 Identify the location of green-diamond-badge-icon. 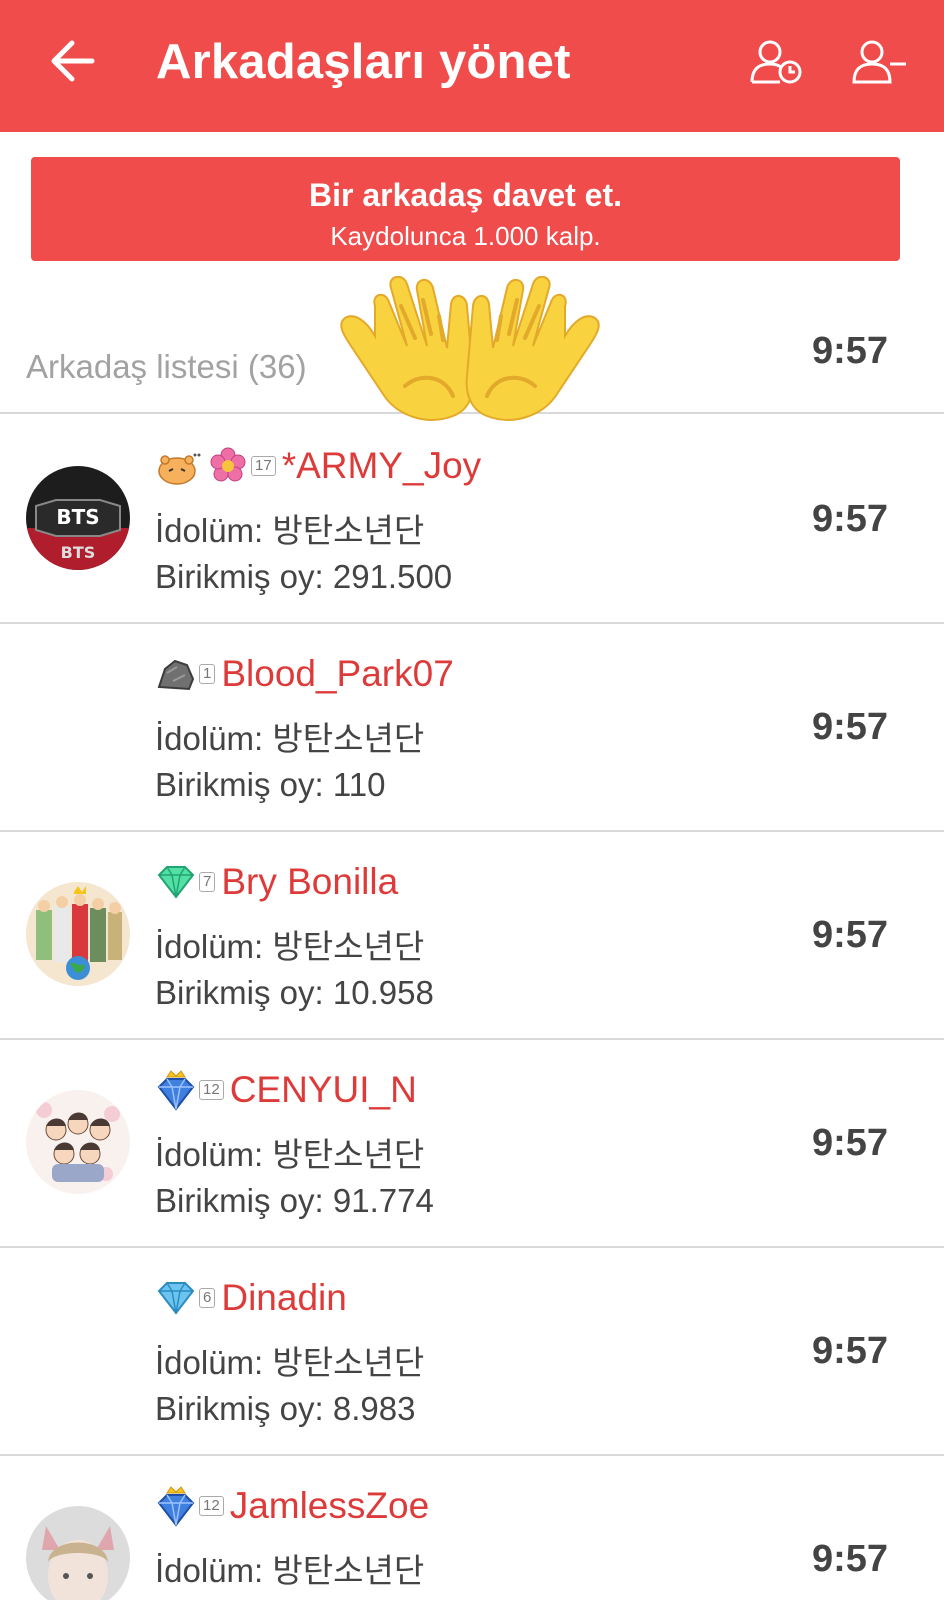
(176, 882).